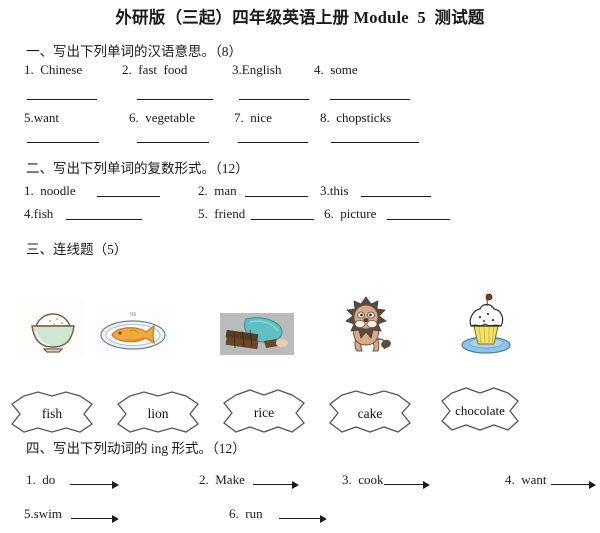 The image size is (600, 533). I want to click on section-3-heading: 三、连线题（5）, so click(77, 249).